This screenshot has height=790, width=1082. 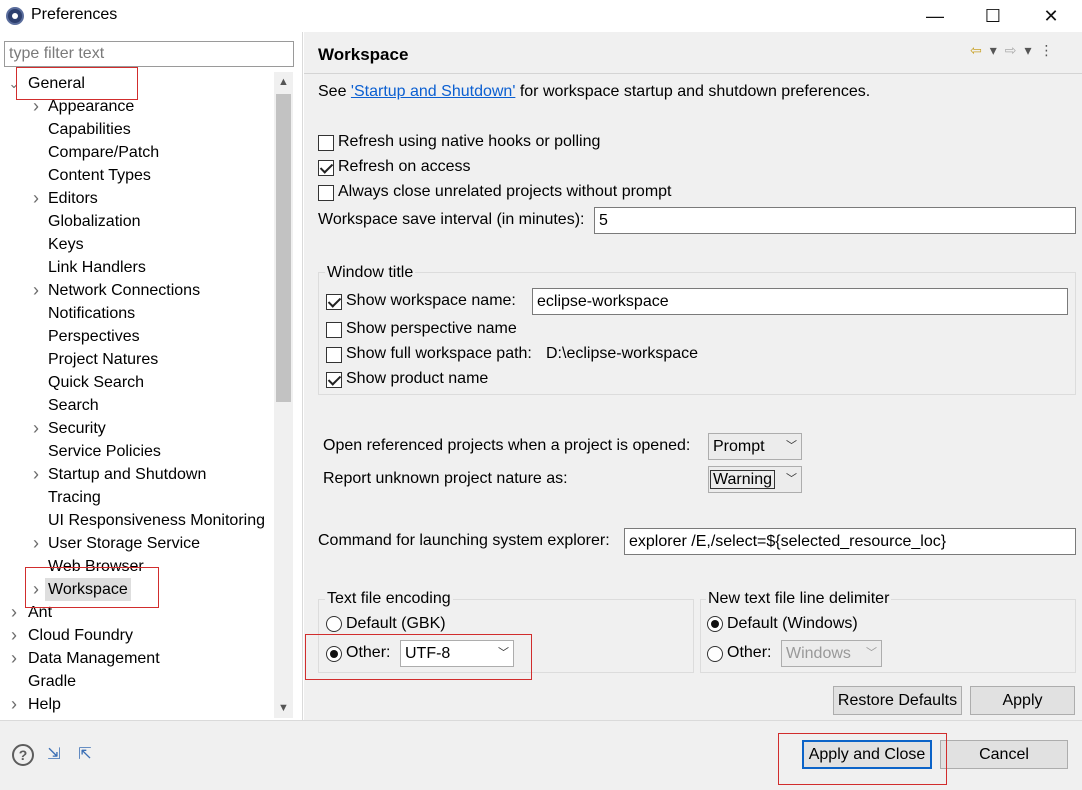 What do you see at coordinates (818, 653) in the screenshot?
I see `delimiter-other-value: Windows` at bounding box center [818, 653].